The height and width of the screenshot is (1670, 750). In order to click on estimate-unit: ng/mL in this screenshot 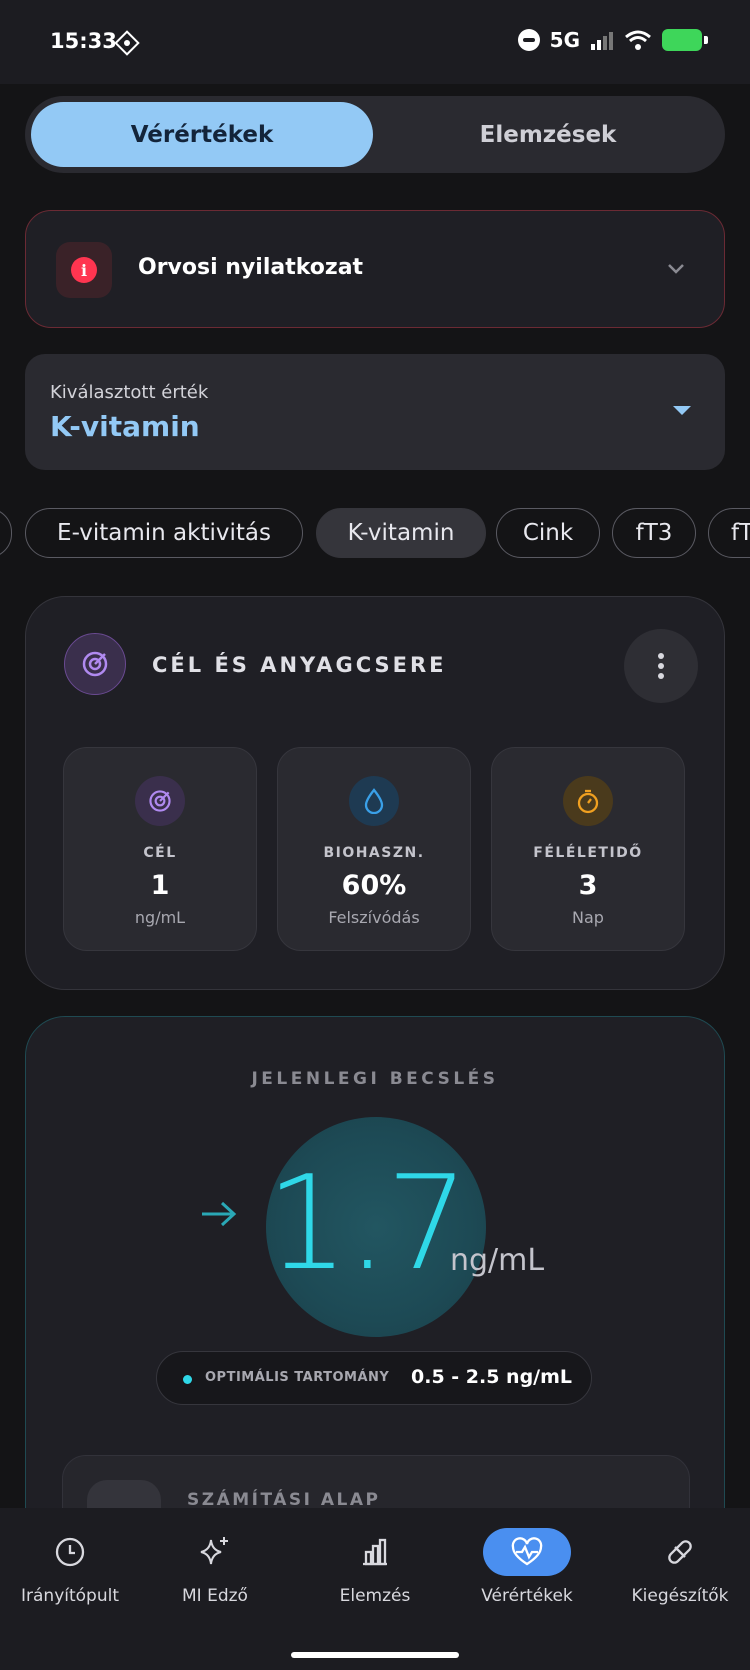, I will do `click(497, 1260)`.